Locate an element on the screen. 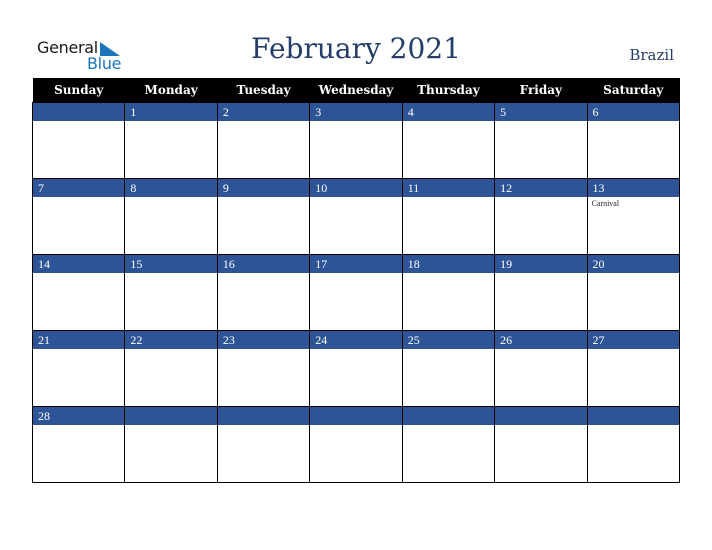 This screenshot has width=712, height=550. day-cell: 11 is located at coordinates (448, 216).